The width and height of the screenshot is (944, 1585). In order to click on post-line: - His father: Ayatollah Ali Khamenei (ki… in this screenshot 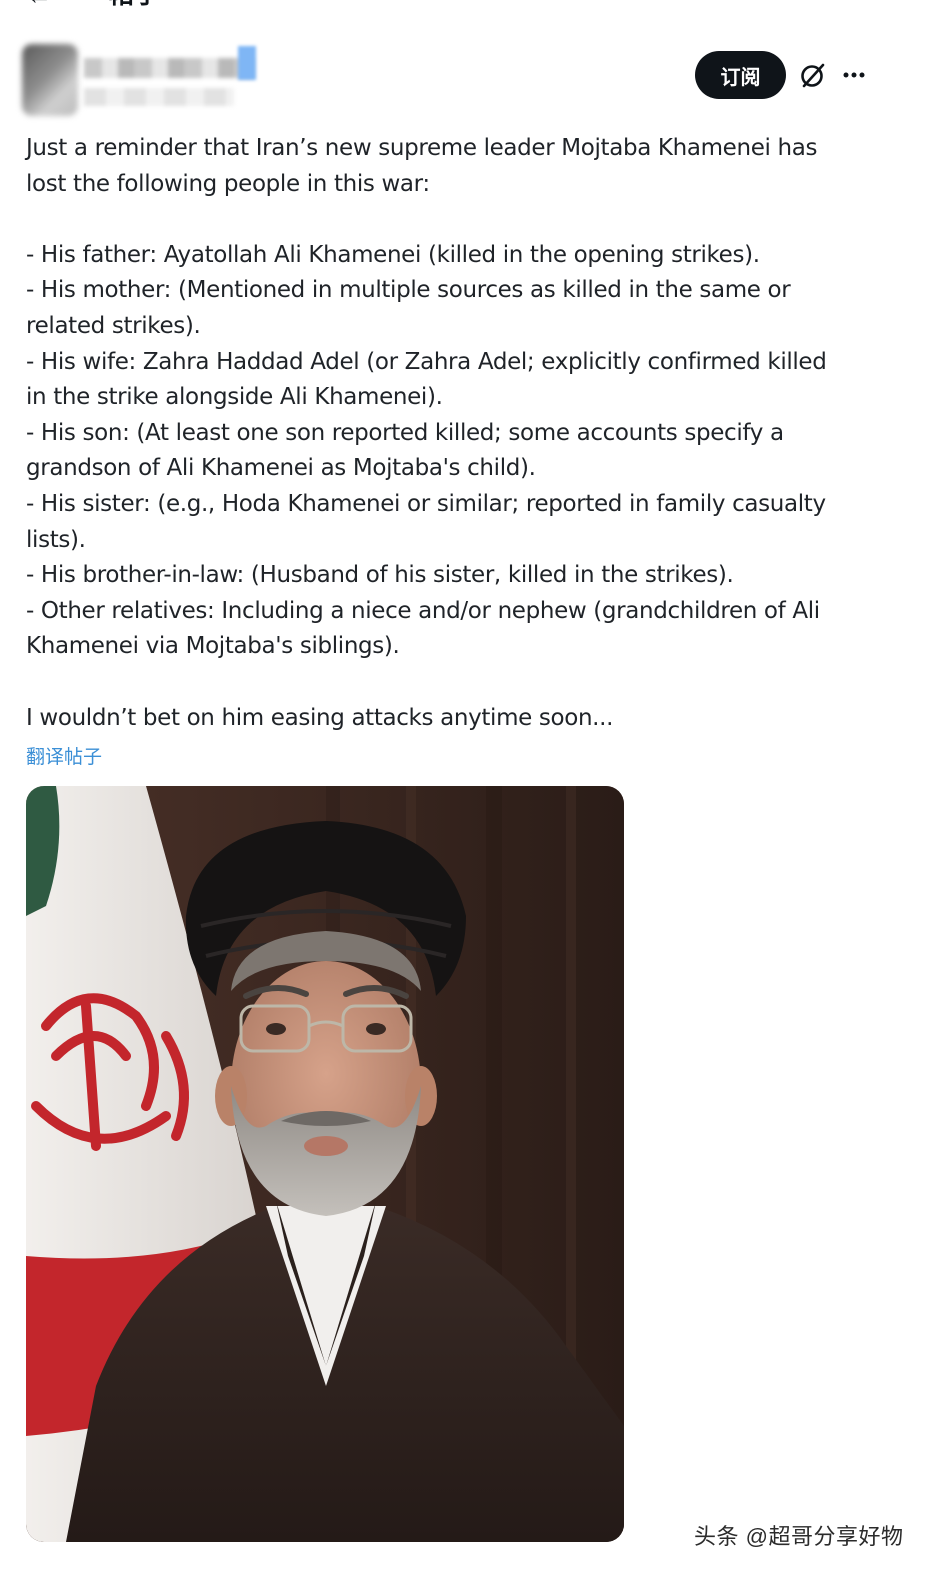, I will do `click(393, 254)`.